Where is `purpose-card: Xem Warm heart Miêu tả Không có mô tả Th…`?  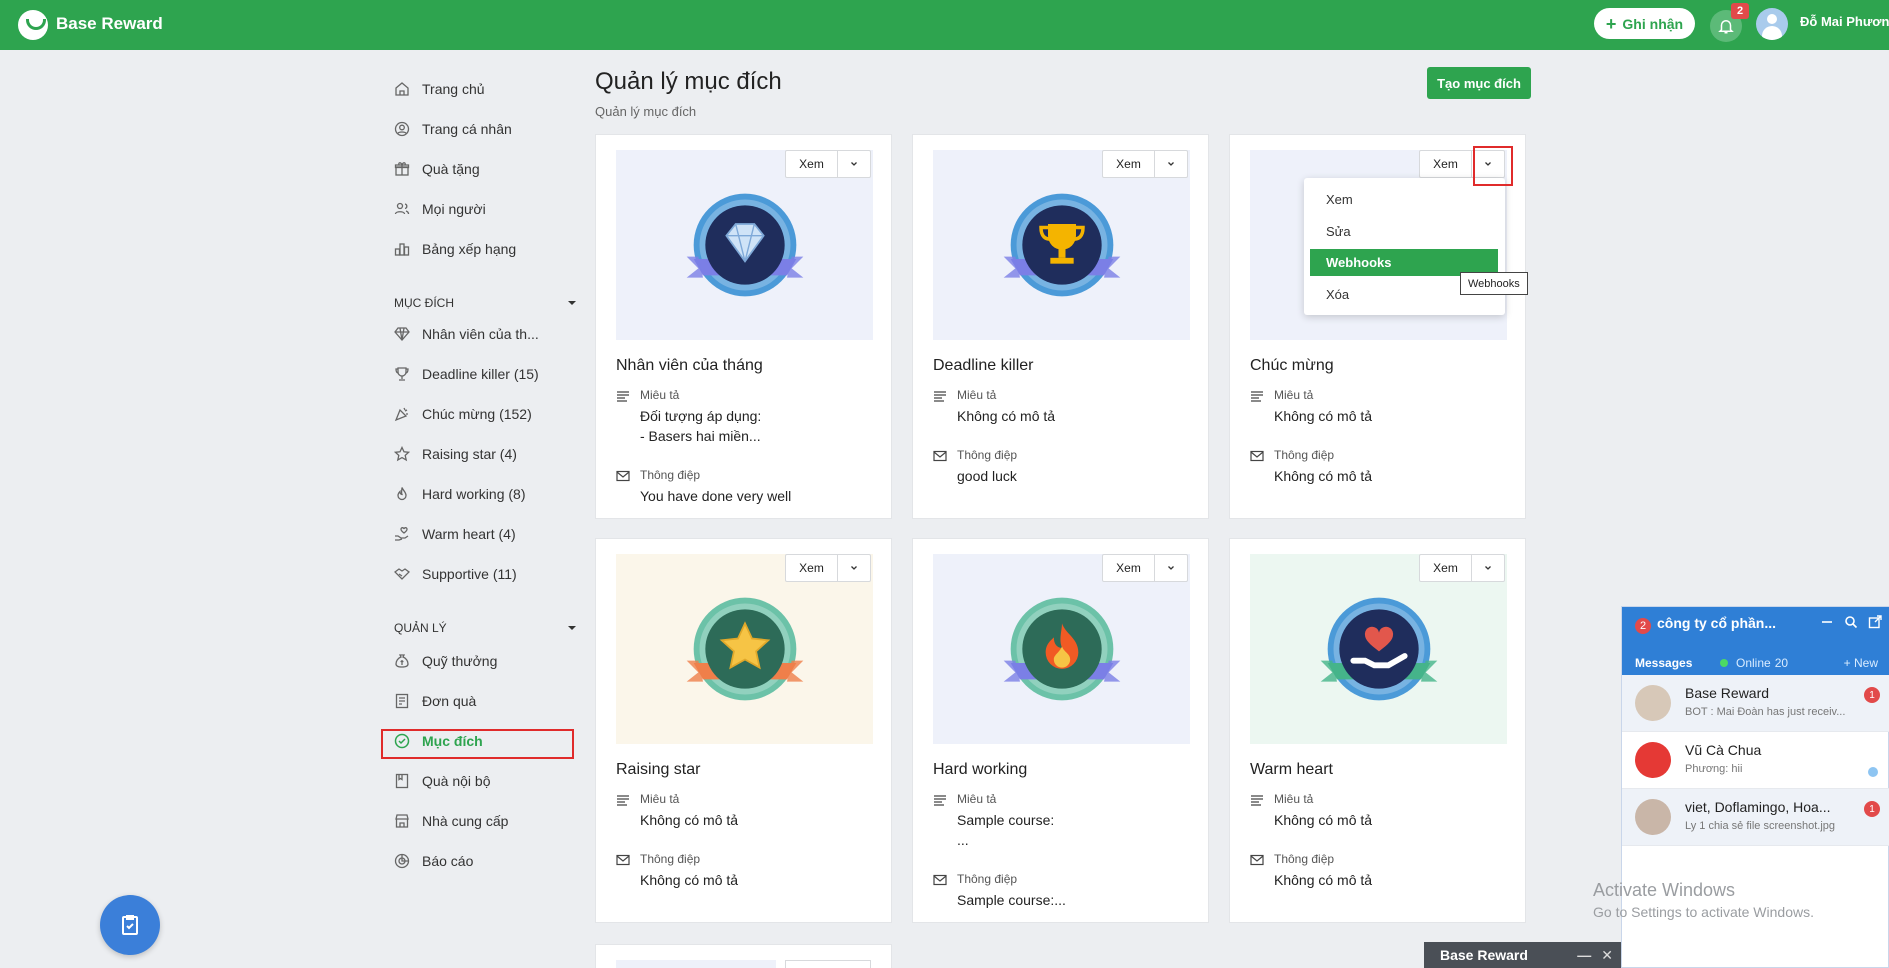
purpose-card: Xem Warm heart Miêu tả Không có mô tả Th… is located at coordinates (1377, 730).